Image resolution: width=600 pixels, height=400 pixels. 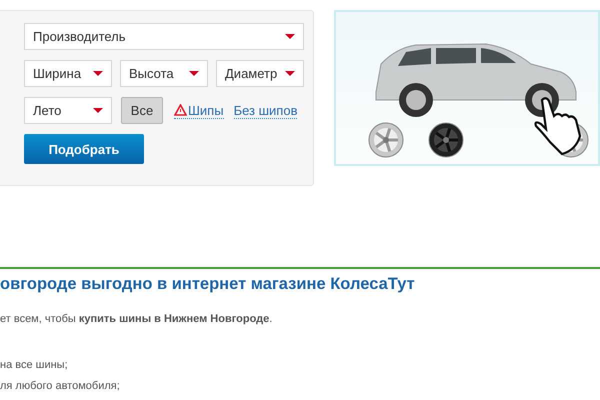 What do you see at coordinates (84, 149) in the screenshot?
I see `submit-button: Подобрать` at bounding box center [84, 149].